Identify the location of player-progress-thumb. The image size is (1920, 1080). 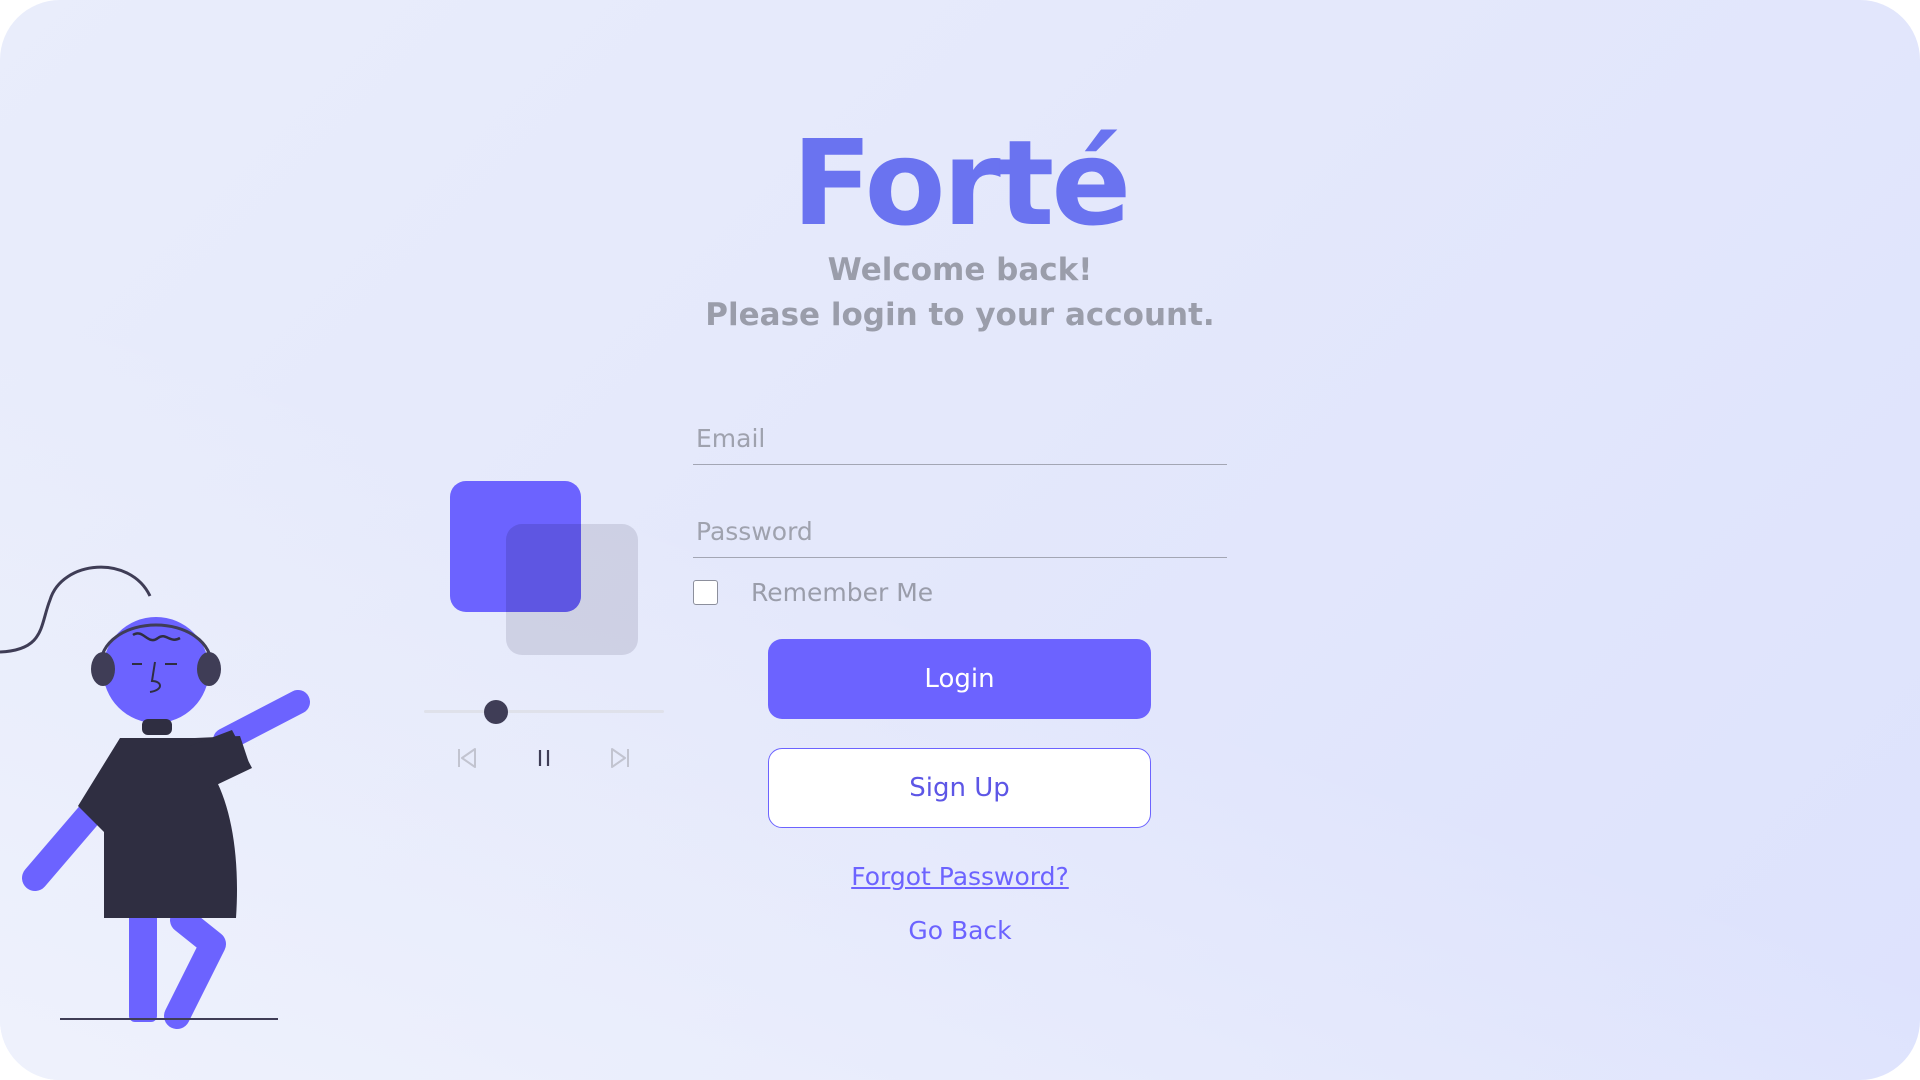
(496, 712).